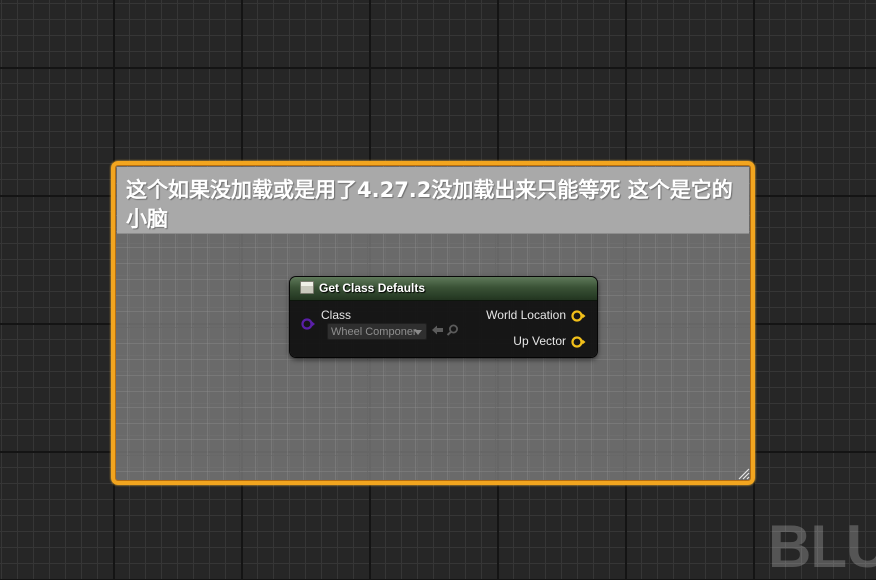 Image resolution: width=876 pixels, height=580 pixels. I want to click on class-pin-label: Class, so click(336, 315).